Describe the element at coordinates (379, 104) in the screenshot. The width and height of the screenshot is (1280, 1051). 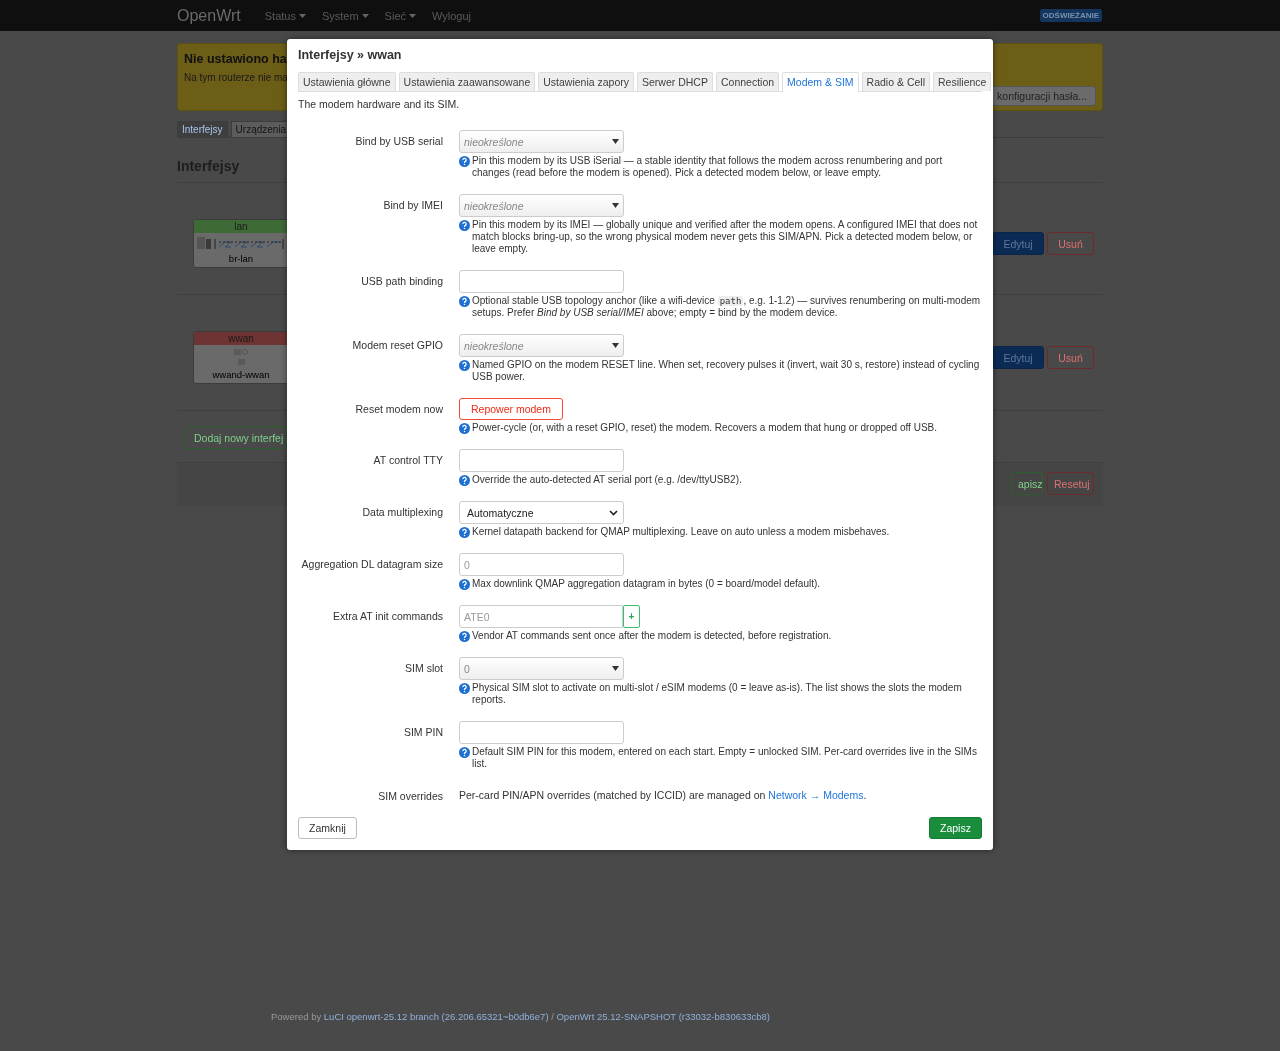
I see `section-description: The modem hardware and its SIM.` at that location.